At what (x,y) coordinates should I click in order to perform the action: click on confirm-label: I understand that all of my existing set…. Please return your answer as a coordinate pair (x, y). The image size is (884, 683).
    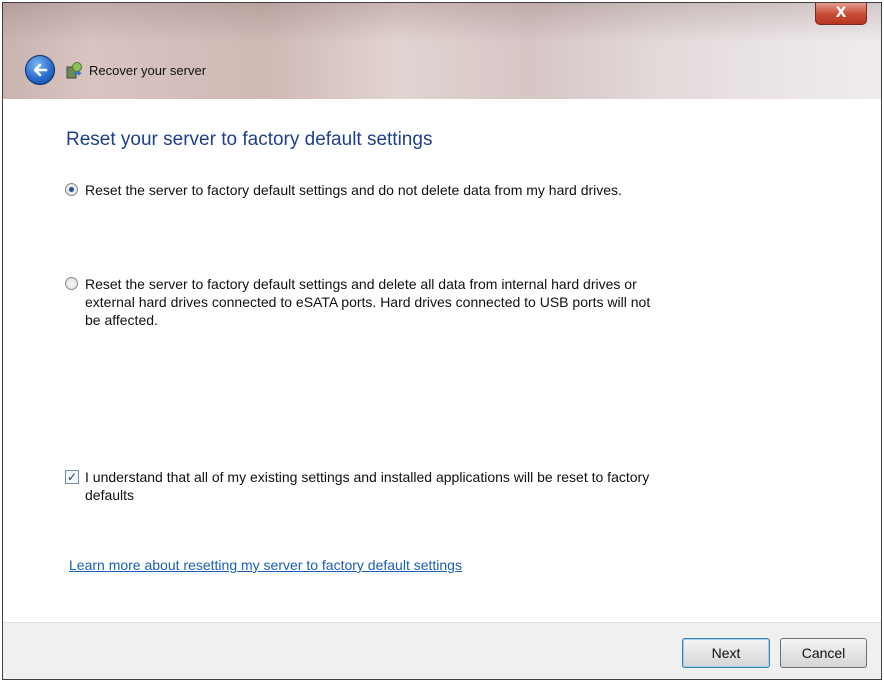
    Looking at the image, I should click on (367, 486).